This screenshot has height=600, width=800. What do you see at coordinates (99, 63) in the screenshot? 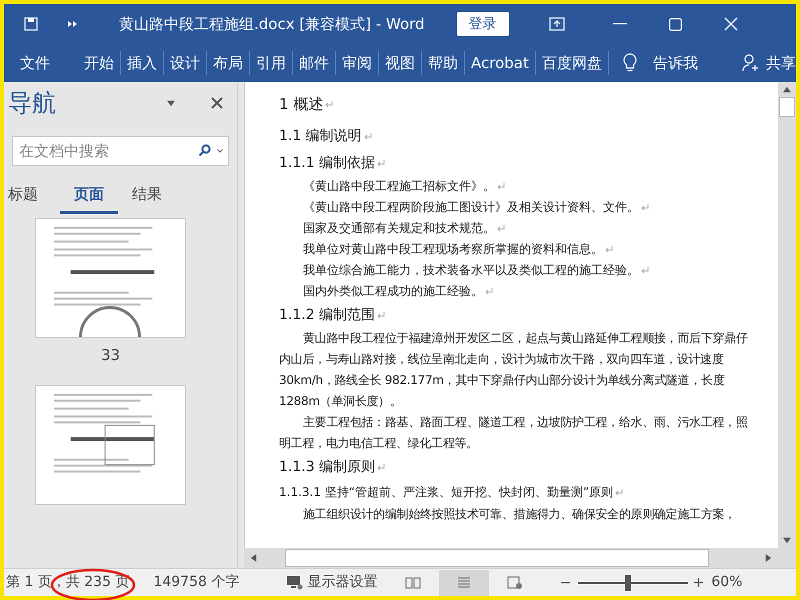
I see `ribbon-tab: 开始` at bounding box center [99, 63].